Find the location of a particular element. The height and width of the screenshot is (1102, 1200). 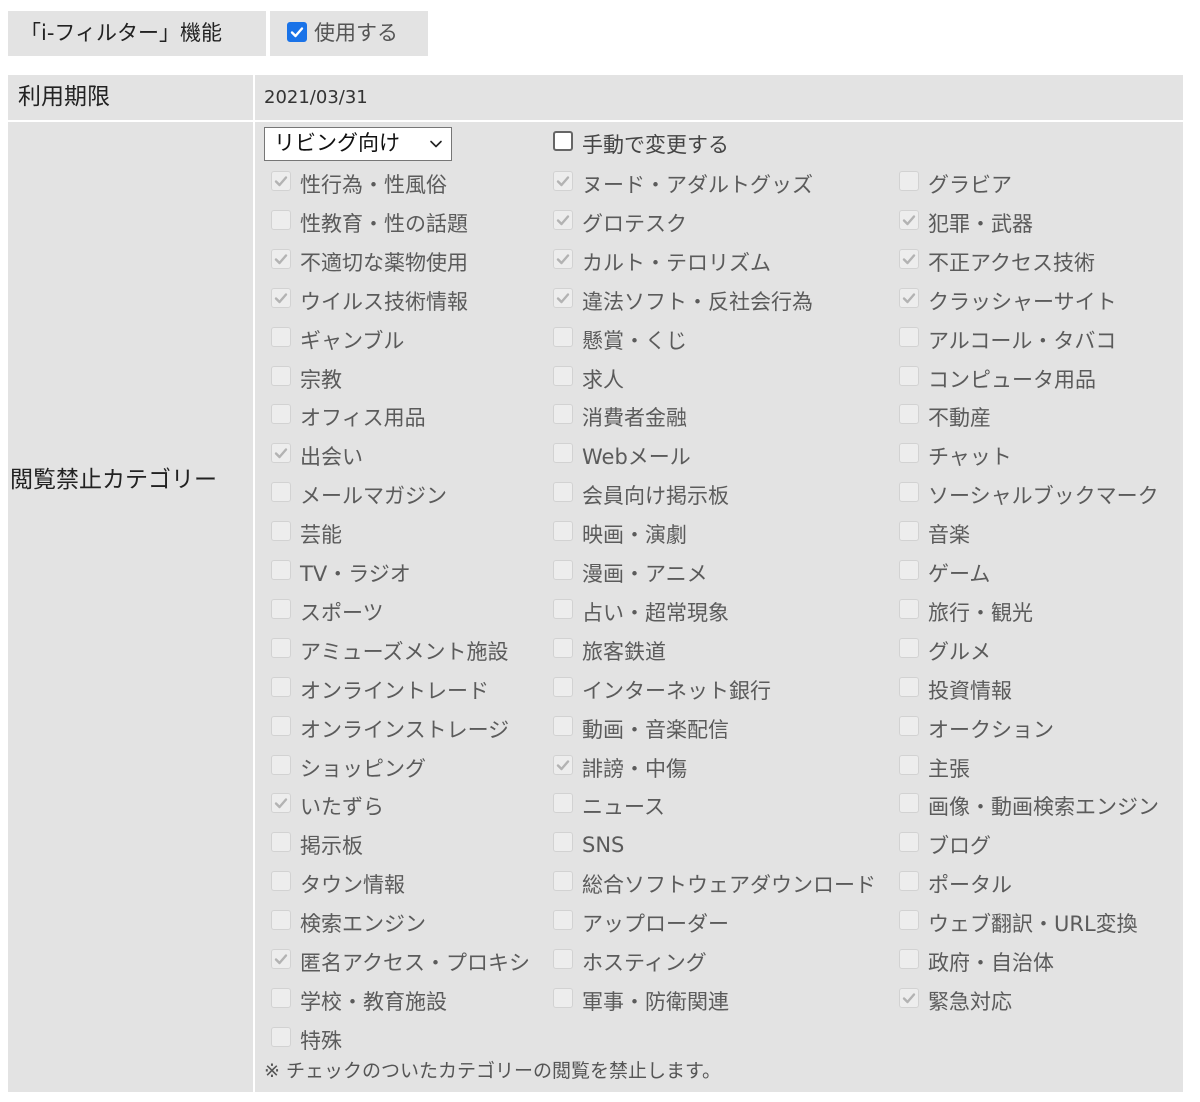

category-item: Webメール is located at coordinates (622, 456).